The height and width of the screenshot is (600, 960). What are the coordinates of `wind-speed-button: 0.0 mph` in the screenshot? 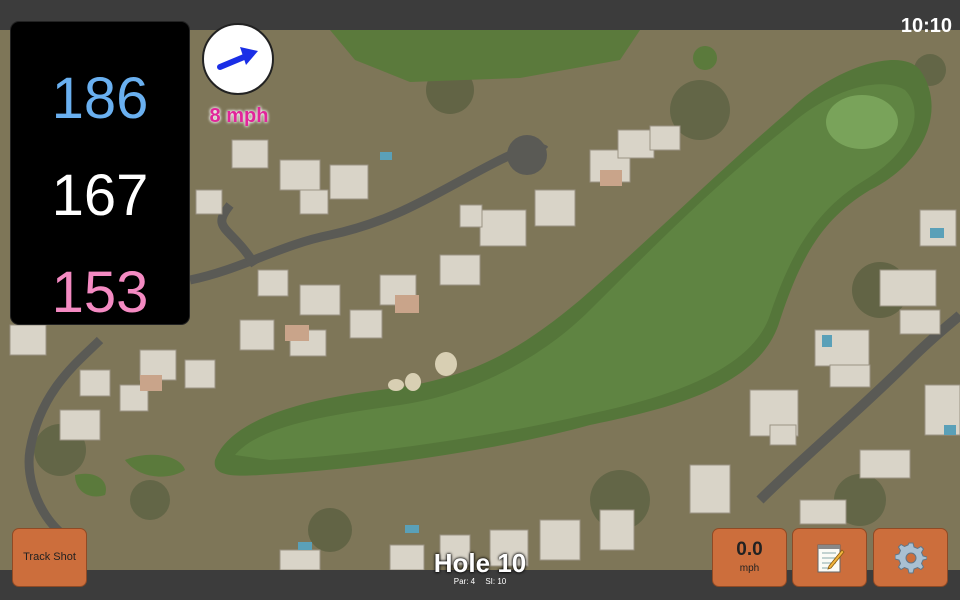 It's located at (749, 557).